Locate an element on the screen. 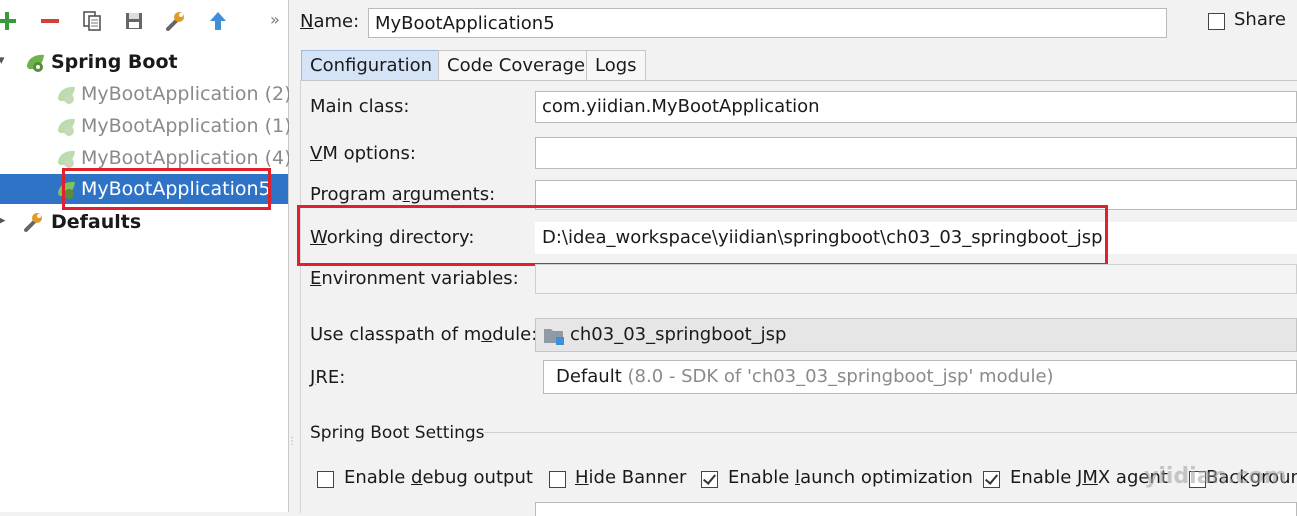 The image size is (1297, 516). environment-variables-label: Environment variables: is located at coordinates (414, 278).